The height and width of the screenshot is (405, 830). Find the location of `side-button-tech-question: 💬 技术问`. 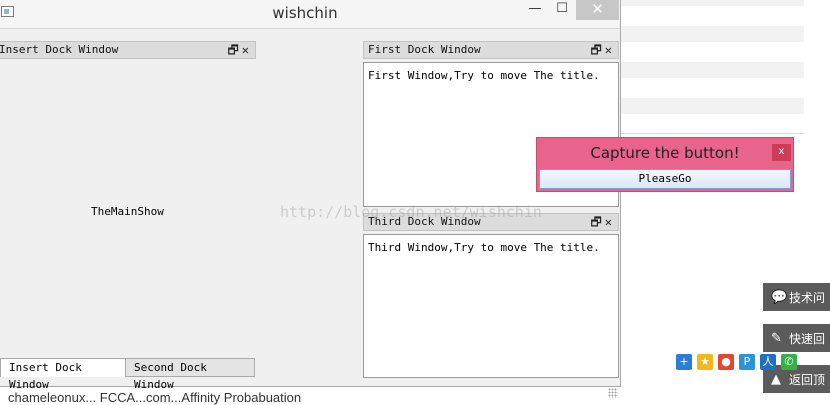

side-button-tech-question: 💬 技术问 is located at coordinates (796, 297).